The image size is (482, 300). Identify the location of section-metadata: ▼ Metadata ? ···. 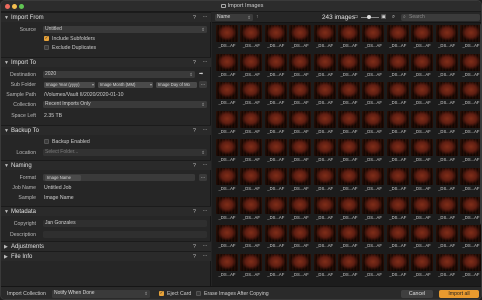
(106, 211).